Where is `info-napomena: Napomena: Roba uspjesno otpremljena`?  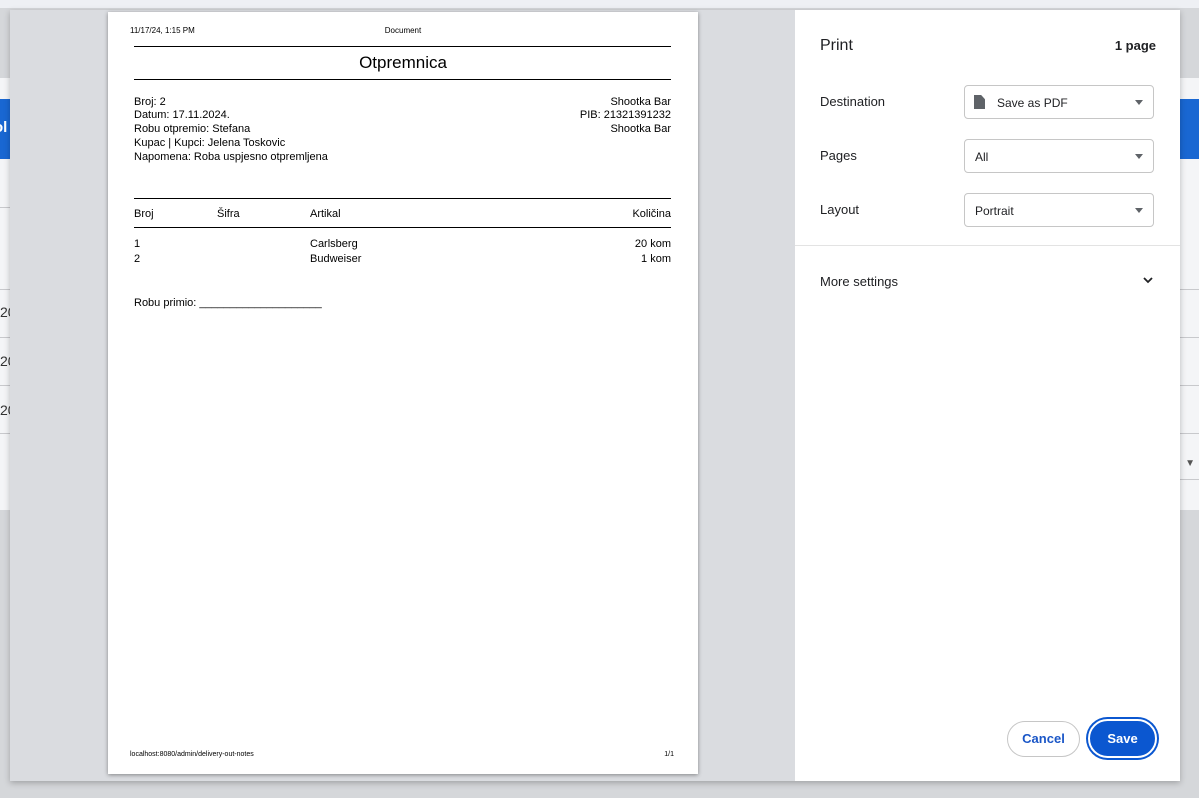 info-napomena: Napomena: Roba uspjesno otpremljena is located at coordinates (231, 157).